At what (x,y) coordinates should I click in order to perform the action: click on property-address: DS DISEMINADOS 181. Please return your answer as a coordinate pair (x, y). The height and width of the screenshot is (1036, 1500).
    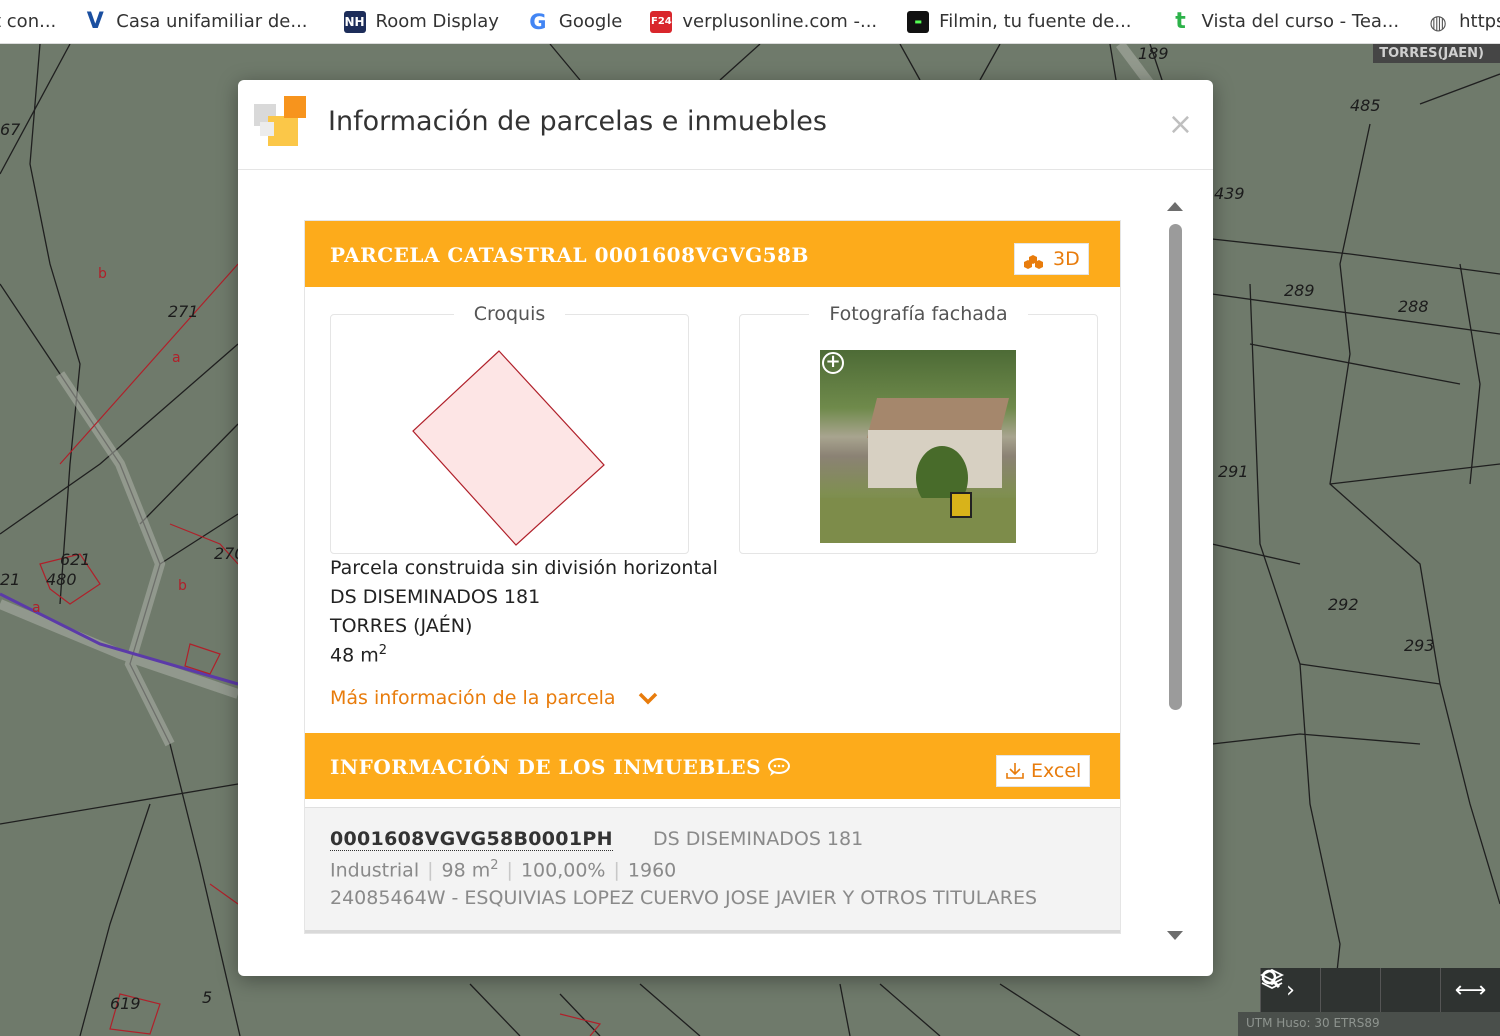
    Looking at the image, I should click on (758, 839).